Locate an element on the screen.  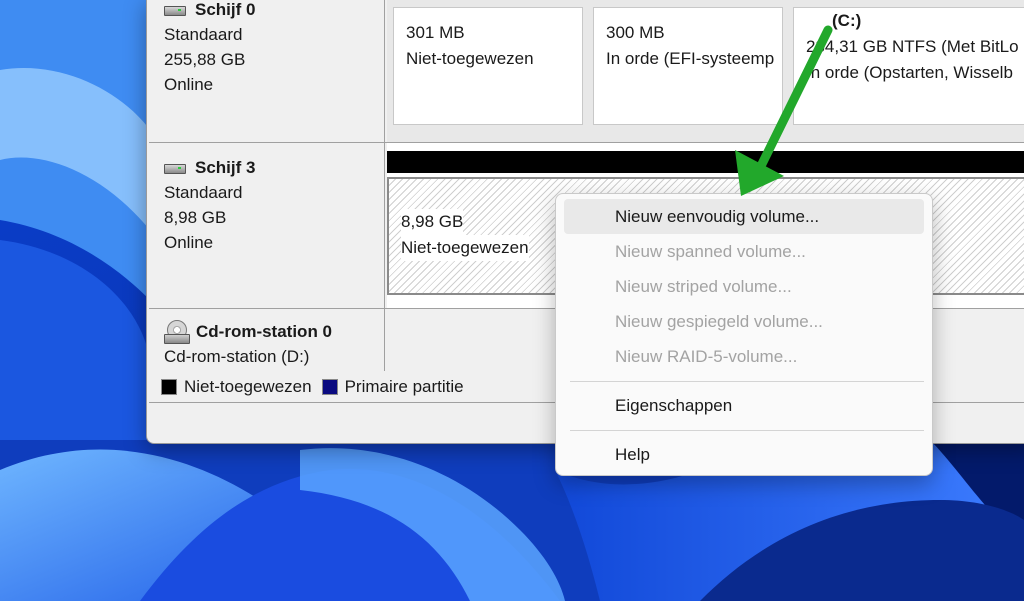
legend-label: Primaire partitie is located at coordinates (404, 386).